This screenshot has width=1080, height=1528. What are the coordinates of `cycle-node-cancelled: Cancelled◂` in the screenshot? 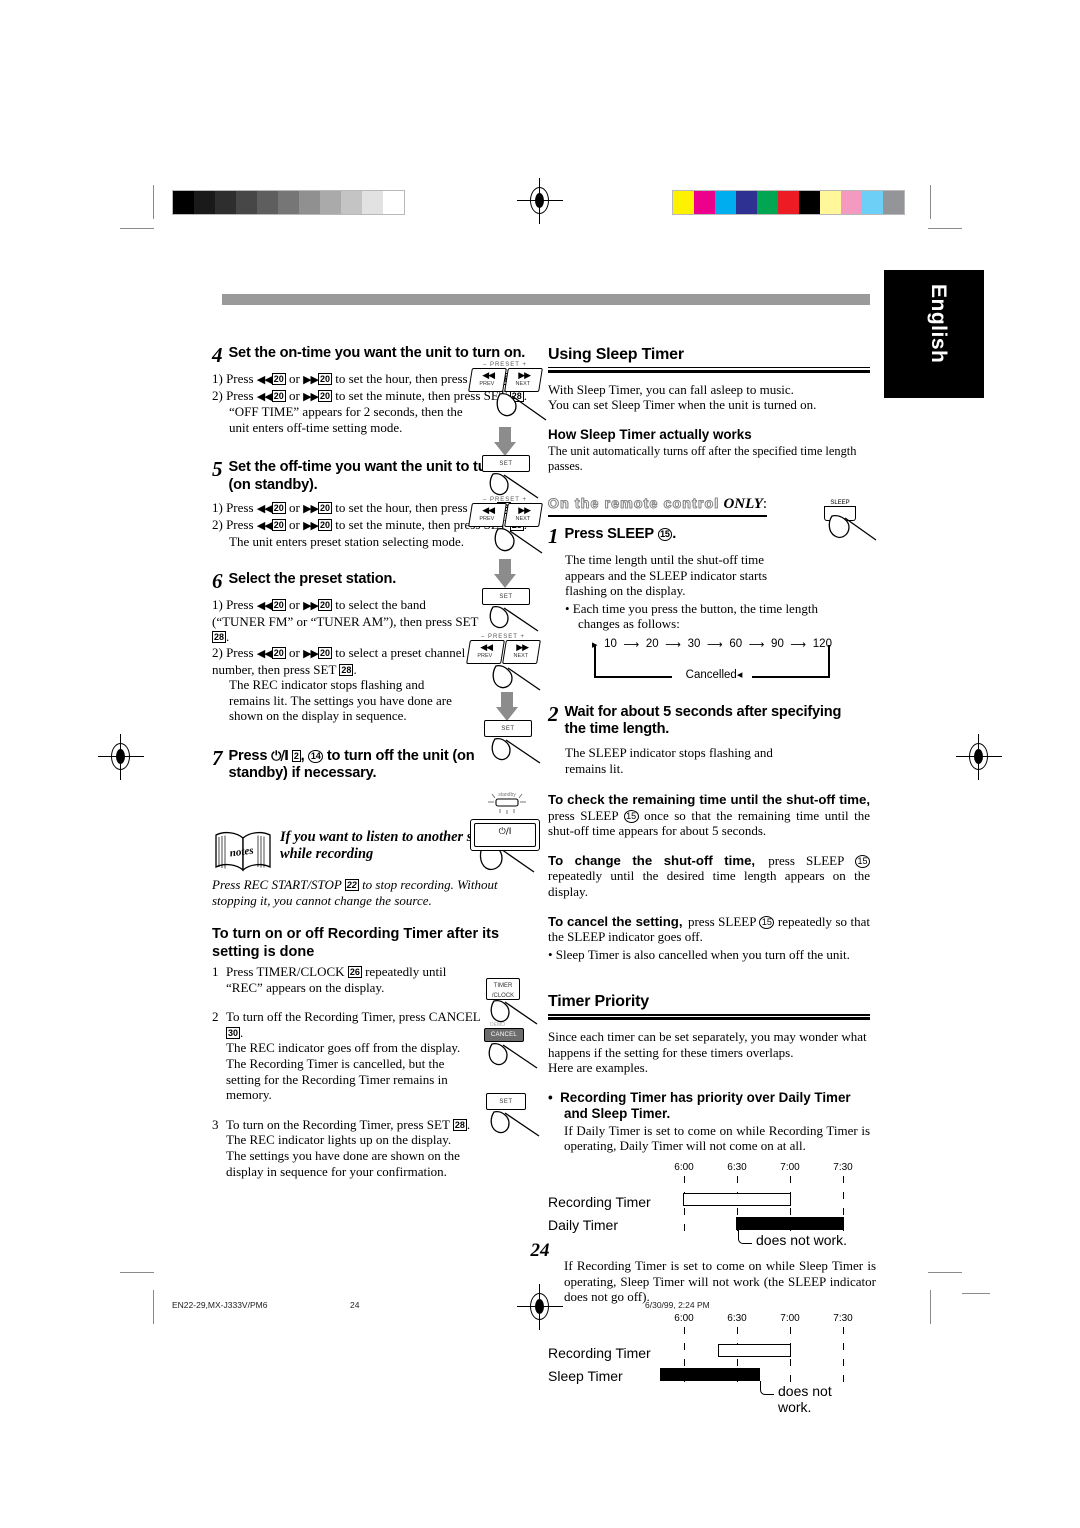 It's located at (714, 674).